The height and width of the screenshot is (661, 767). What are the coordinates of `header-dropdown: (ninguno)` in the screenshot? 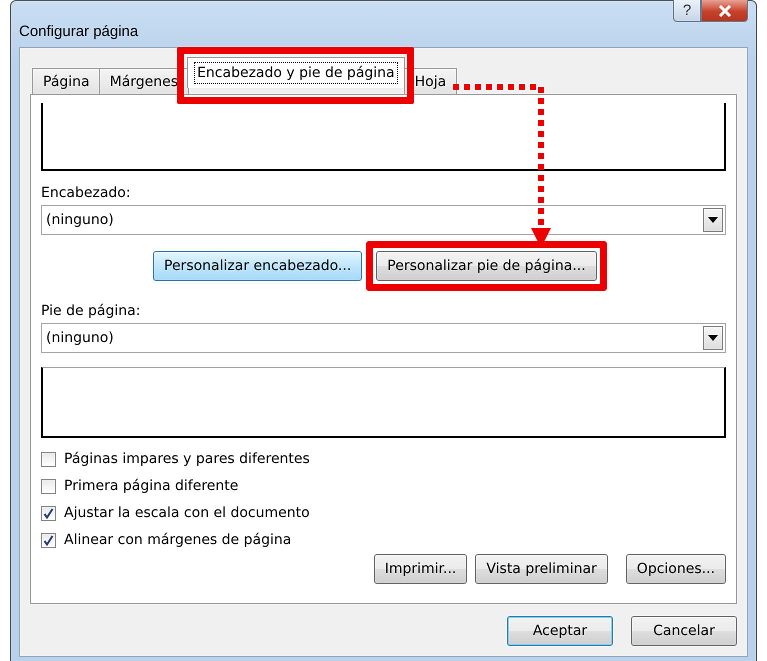 It's located at (383, 220).